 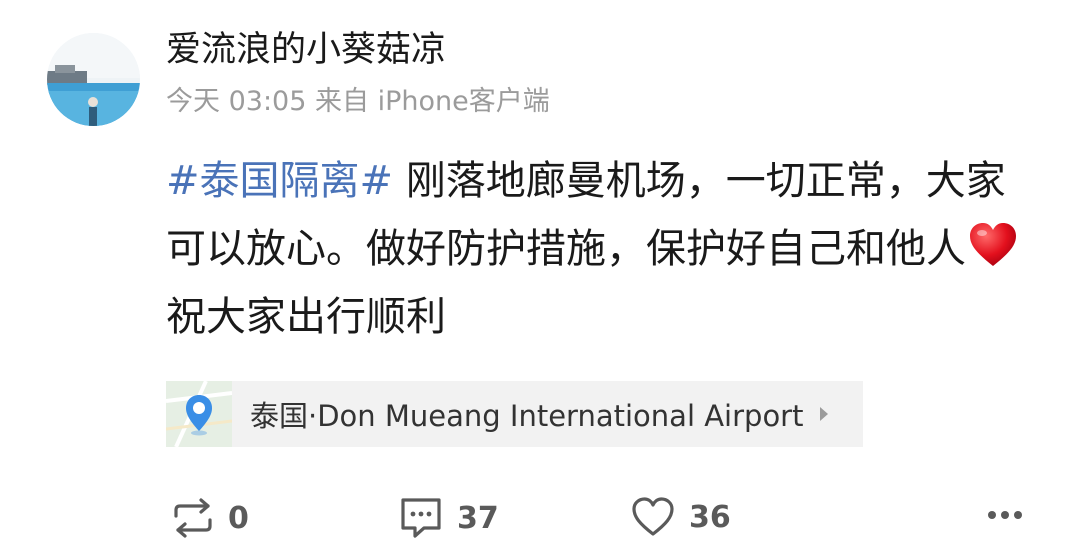 What do you see at coordinates (681, 517) in the screenshot?
I see `like-button: 36` at bounding box center [681, 517].